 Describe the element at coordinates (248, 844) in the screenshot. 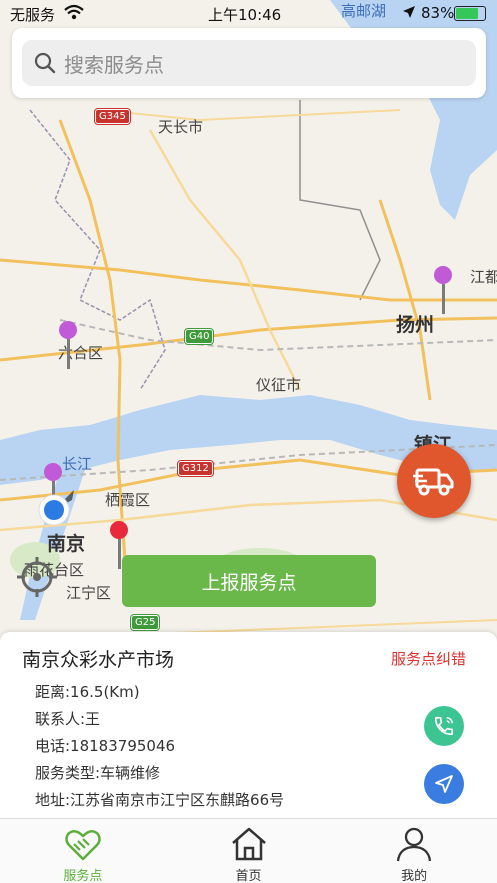

I see `home-icon` at that location.